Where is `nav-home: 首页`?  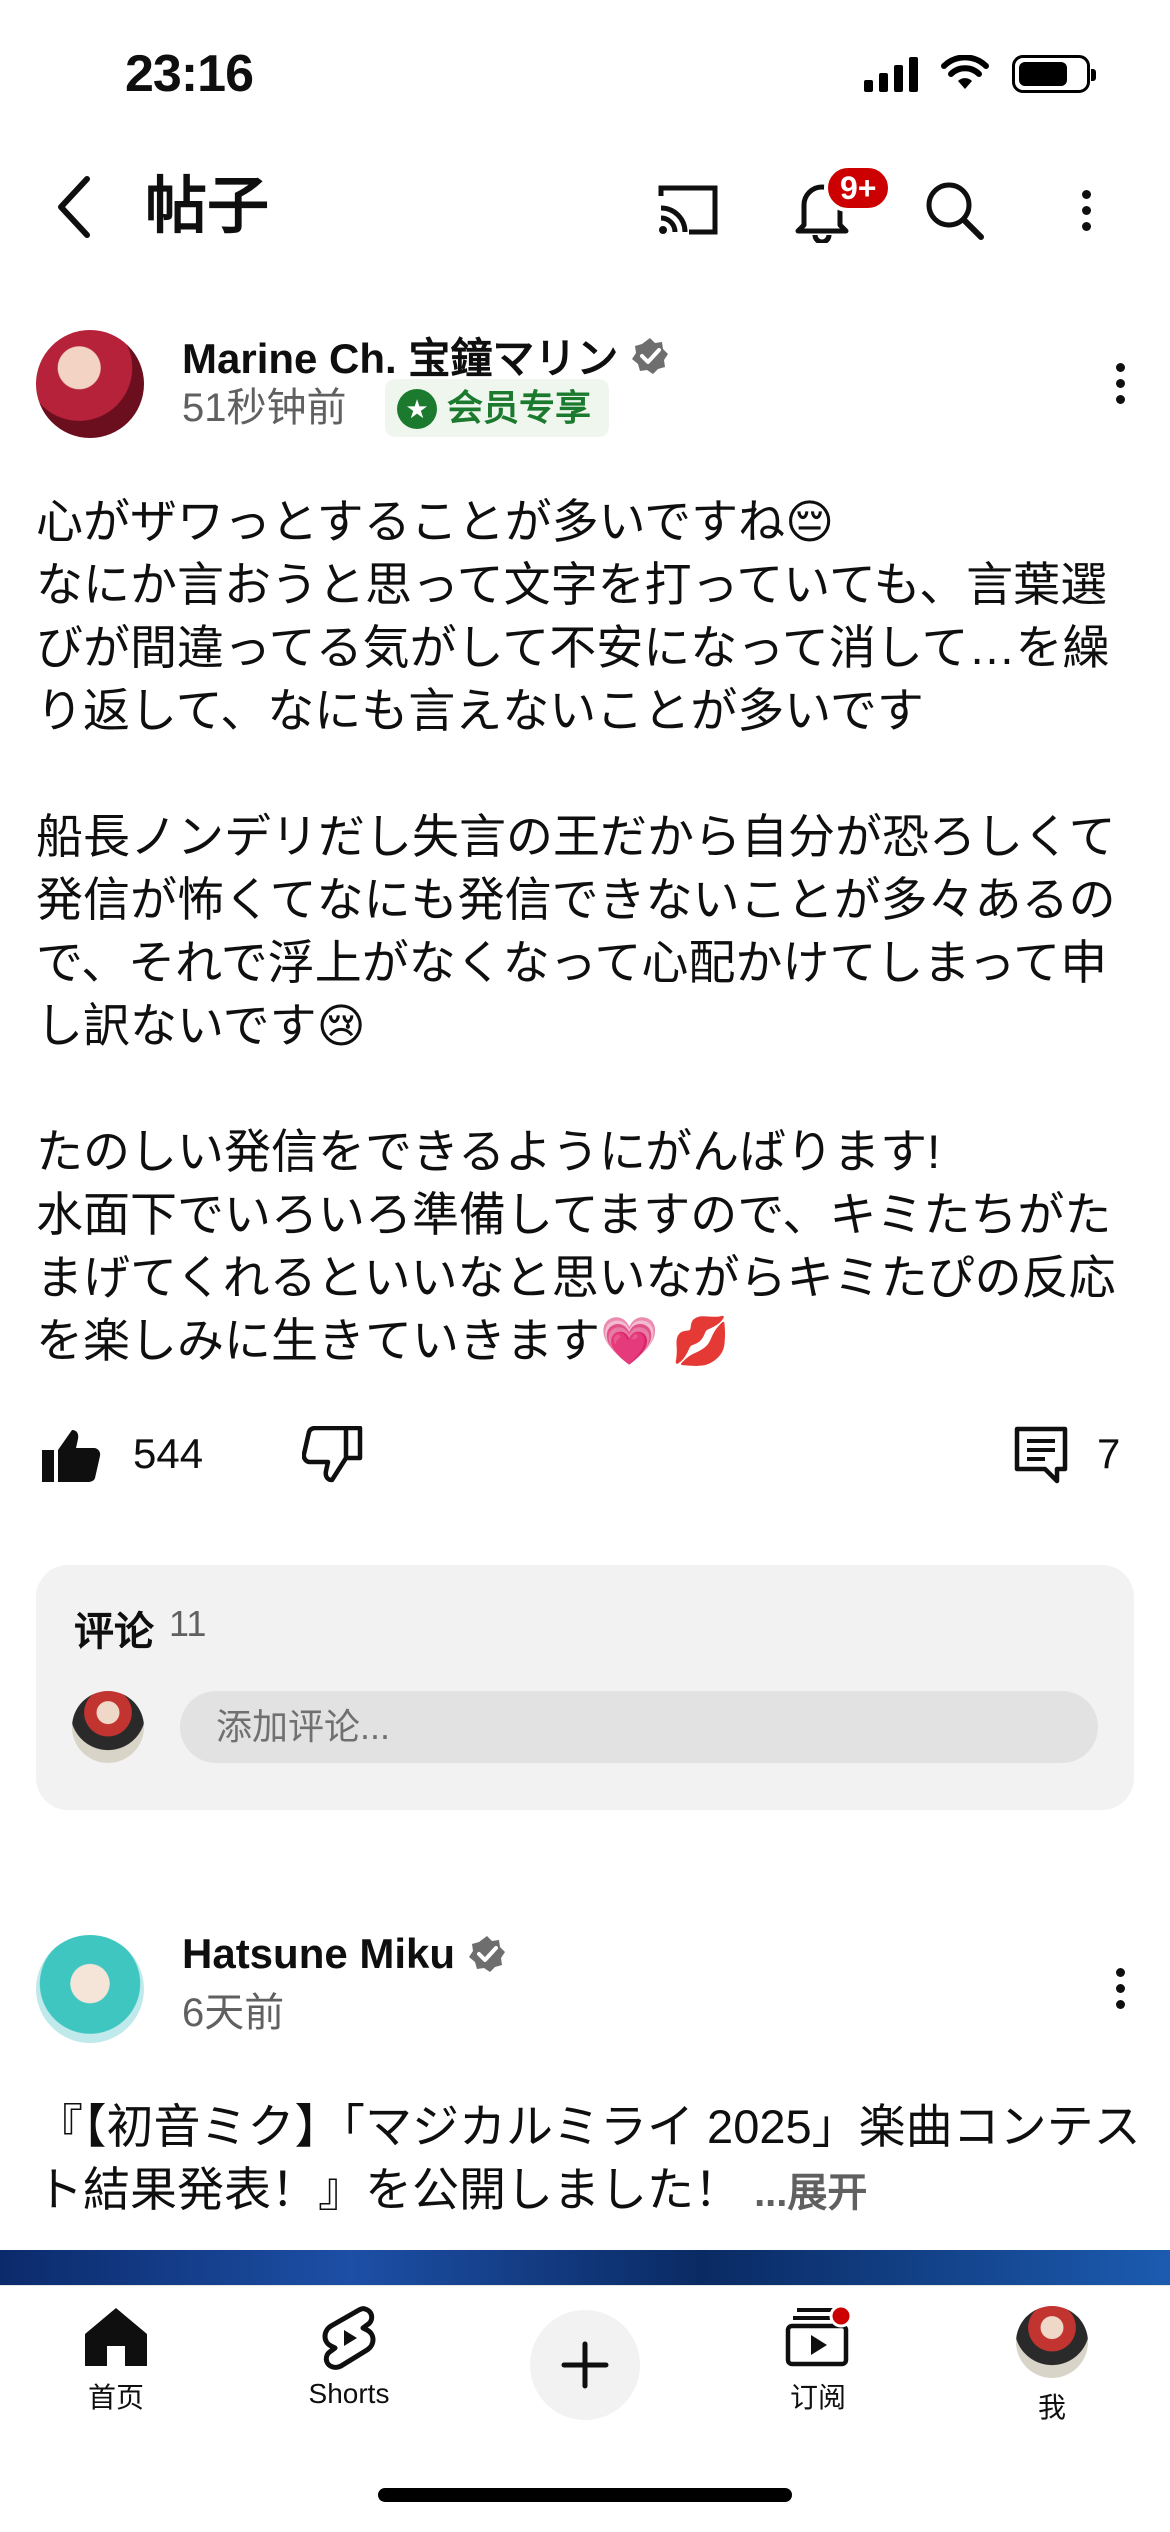
nav-home: 首页 is located at coordinates (116, 2361).